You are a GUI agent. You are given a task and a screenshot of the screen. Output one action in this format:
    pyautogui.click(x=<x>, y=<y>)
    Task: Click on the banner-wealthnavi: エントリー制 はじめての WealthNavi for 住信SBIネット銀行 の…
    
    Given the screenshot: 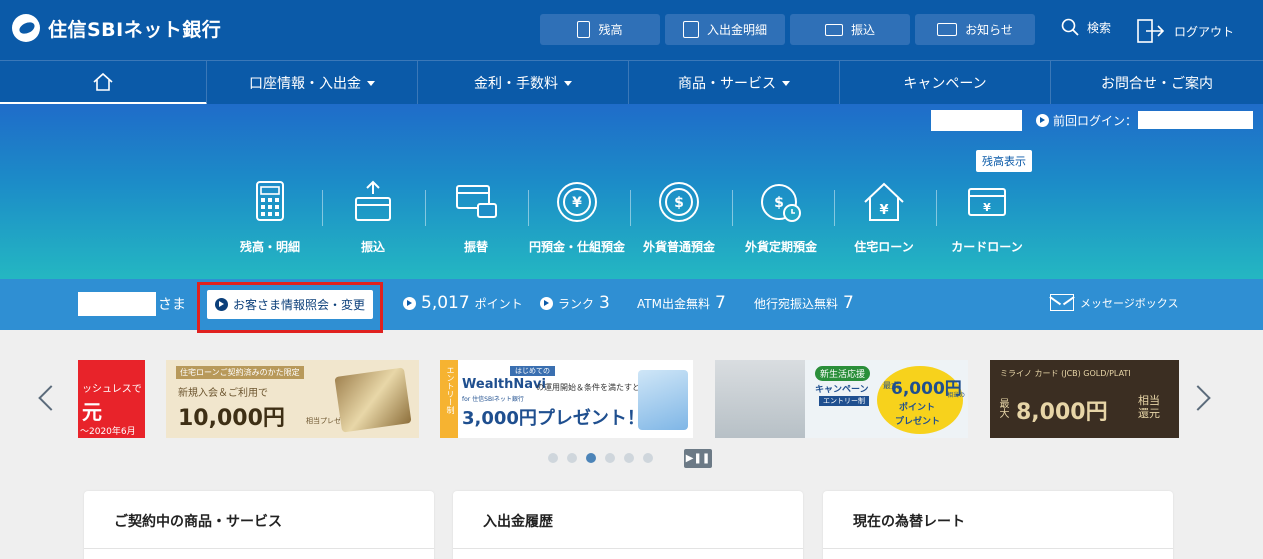 What is the action you would take?
    pyautogui.click(x=566, y=399)
    